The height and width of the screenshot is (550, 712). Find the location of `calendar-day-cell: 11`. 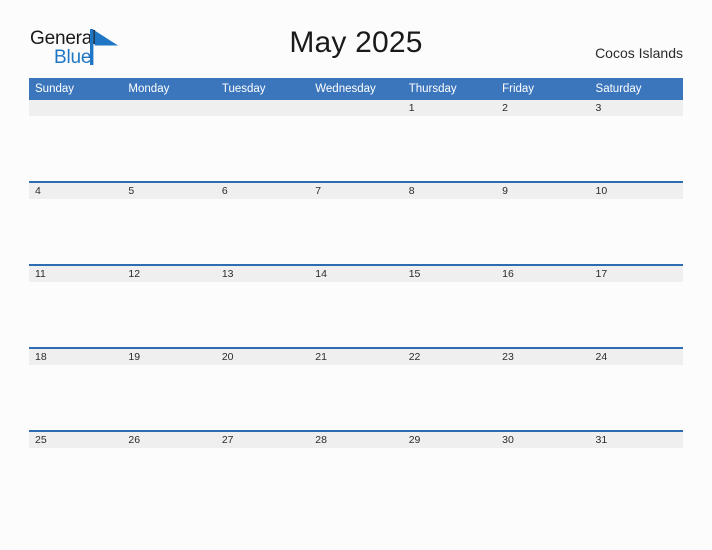

calendar-day-cell: 11 is located at coordinates (76, 306).